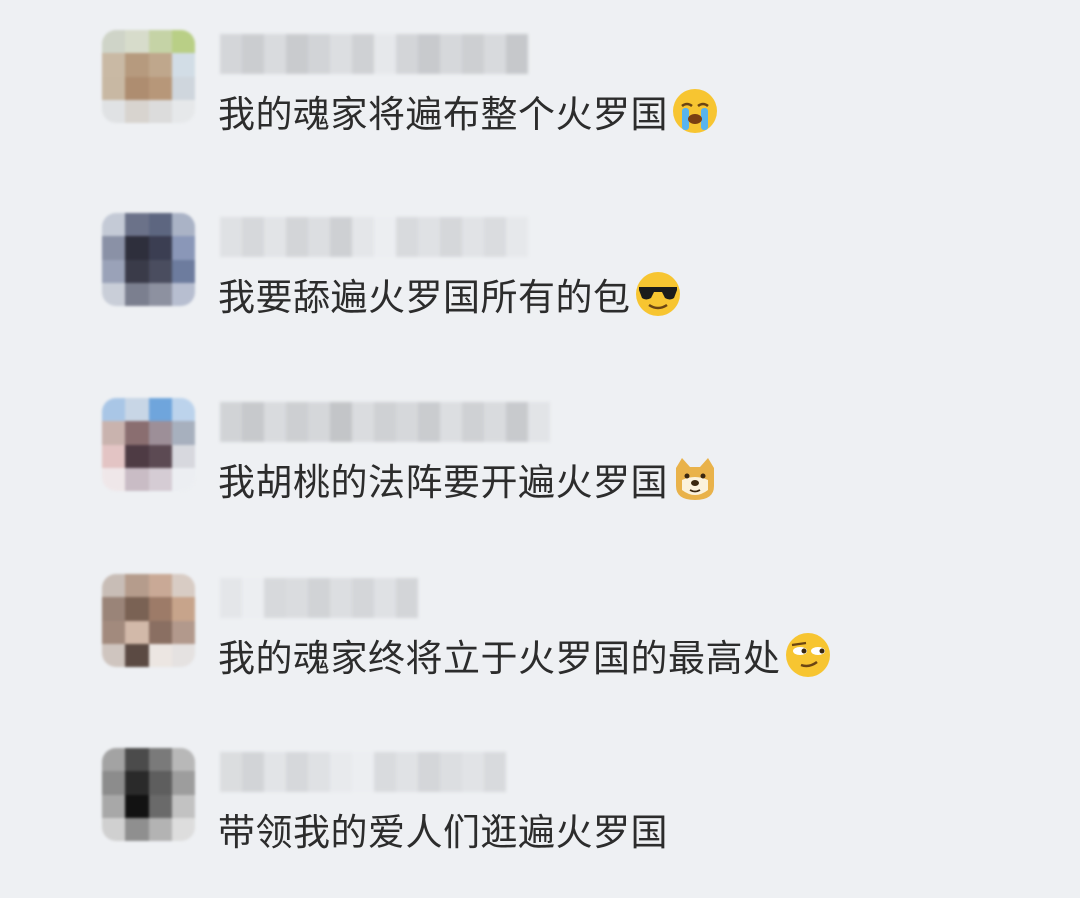  I want to click on loudly-crying-face-icon, so click(695, 111).